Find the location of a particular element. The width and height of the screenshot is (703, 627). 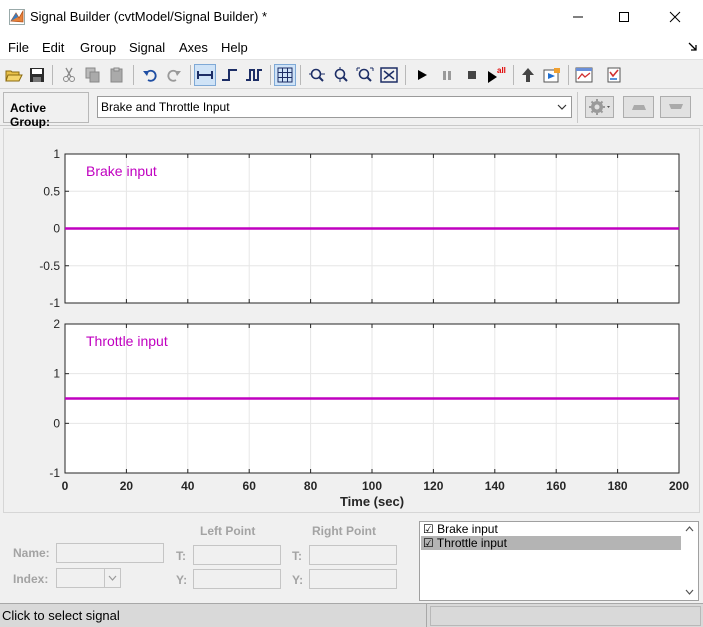

undo-button is located at coordinates (150, 75).